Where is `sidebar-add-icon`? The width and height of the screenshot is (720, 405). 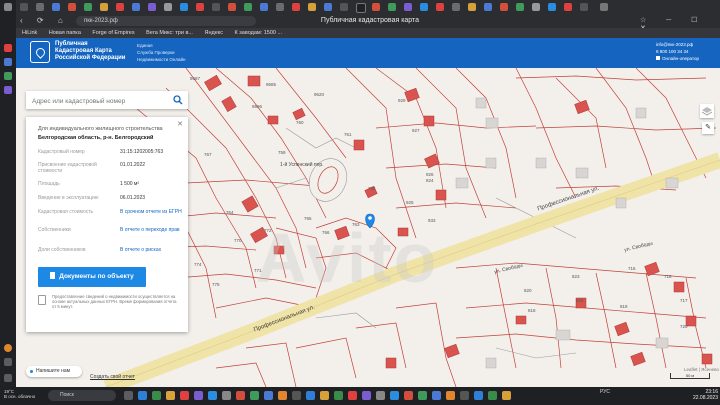
sidebar-add-icon is located at coordinates (8, 362).